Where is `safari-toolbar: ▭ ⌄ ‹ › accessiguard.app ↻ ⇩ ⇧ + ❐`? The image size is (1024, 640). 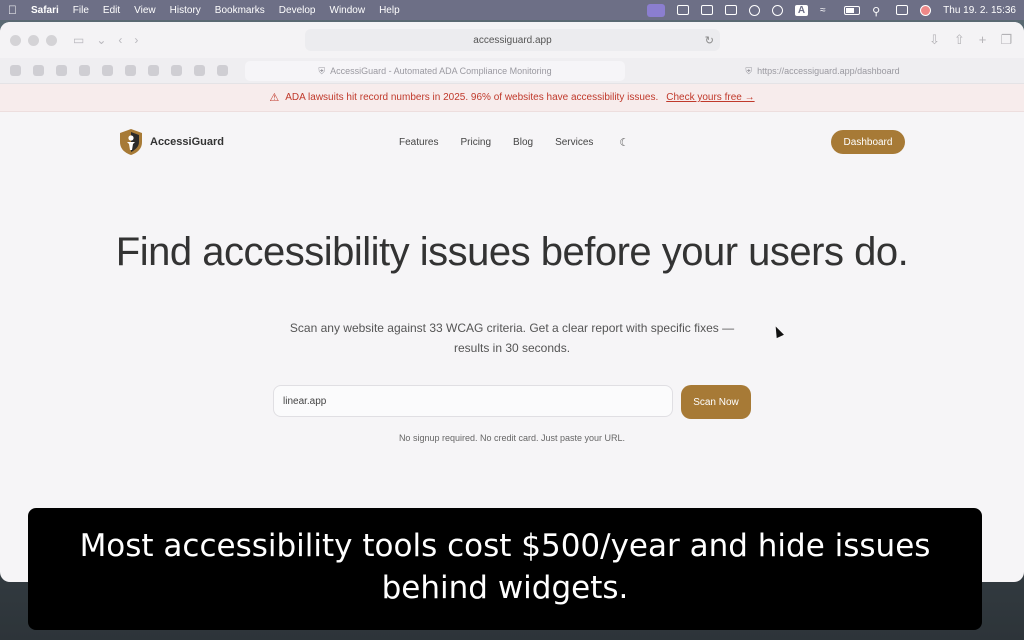
safari-toolbar: ▭ ⌄ ‹ › accessiguard.app ↻ ⇩ ⇧ + ❐ is located at coordinates (512, 40).